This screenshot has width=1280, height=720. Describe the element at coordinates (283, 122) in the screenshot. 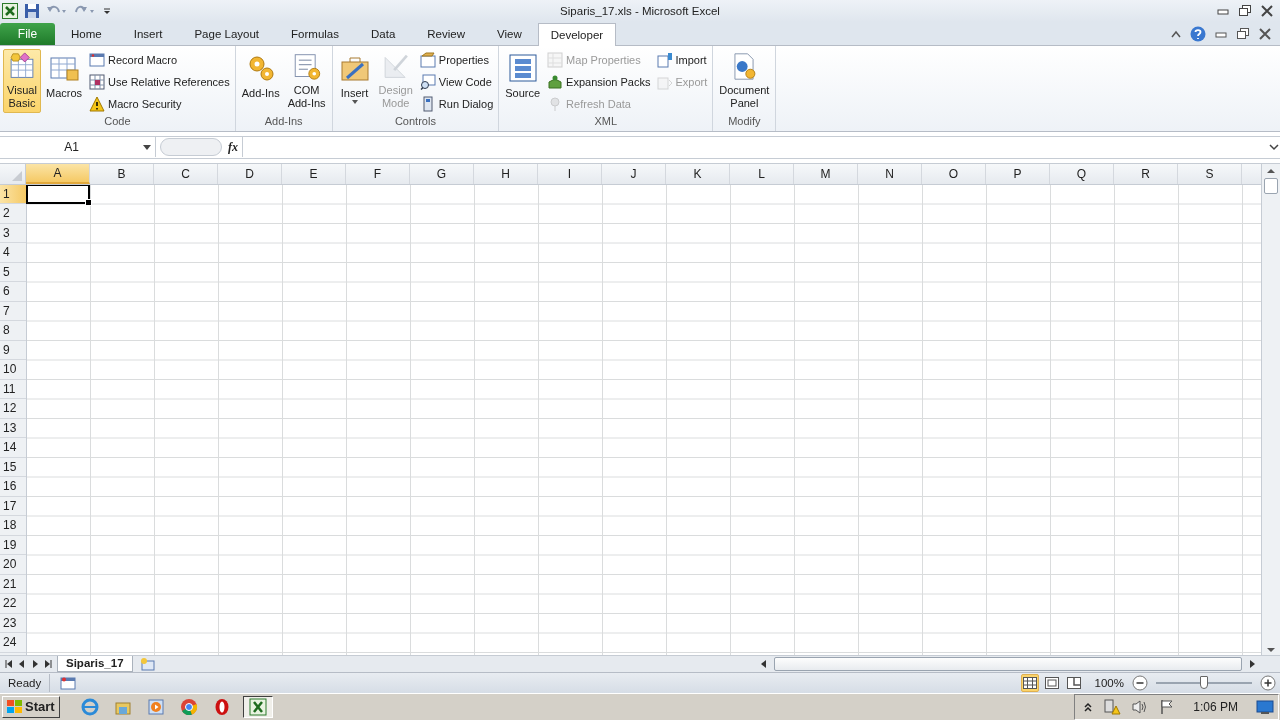

I see `group-label: Add-Ins` at that location.